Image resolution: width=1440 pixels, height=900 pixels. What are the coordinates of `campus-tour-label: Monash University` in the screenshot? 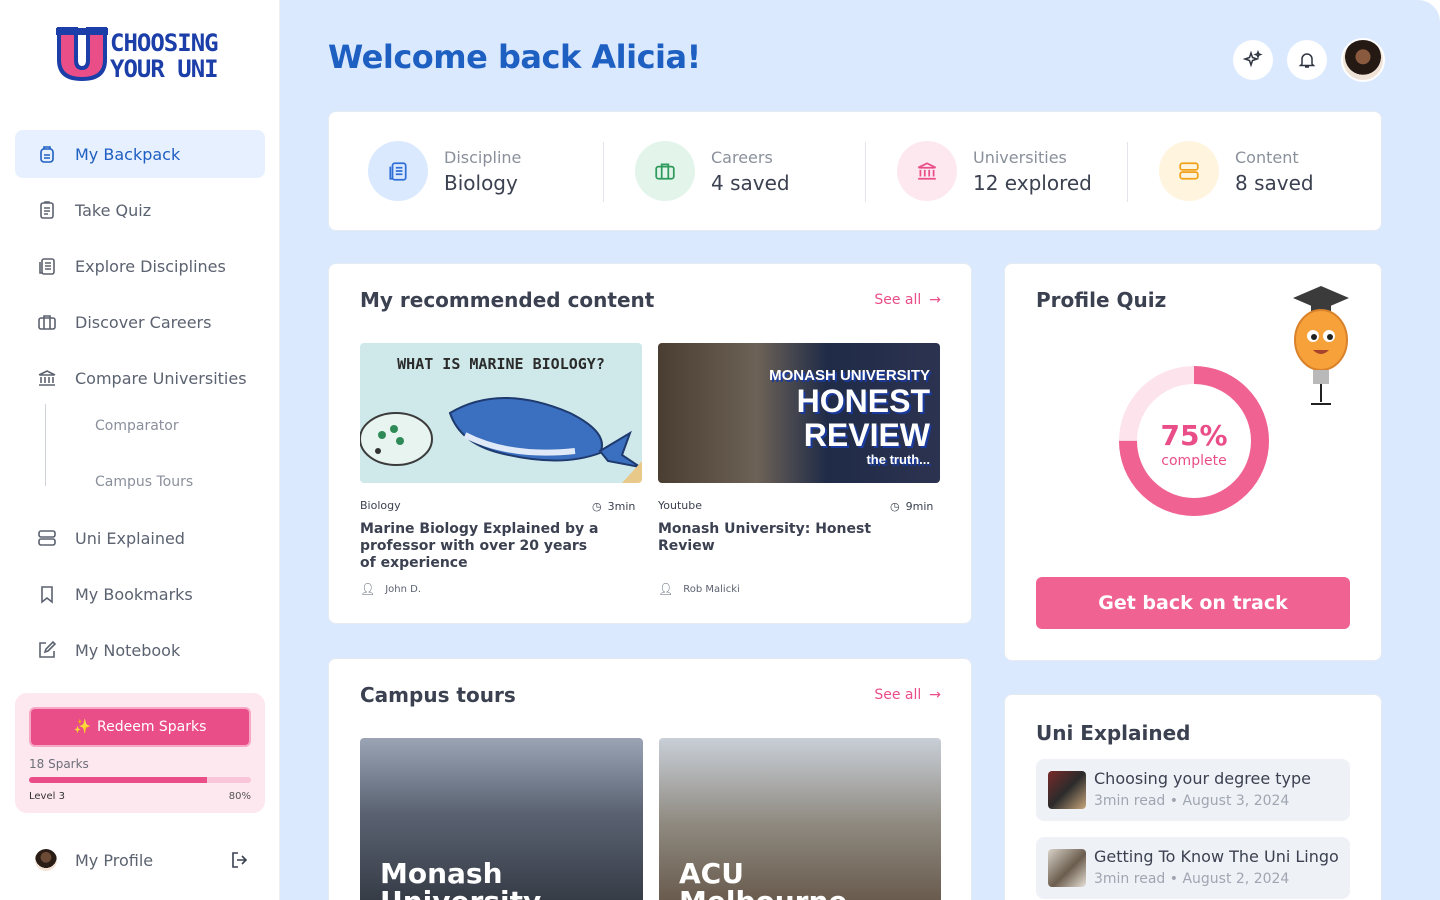 It's located at (460, 880).